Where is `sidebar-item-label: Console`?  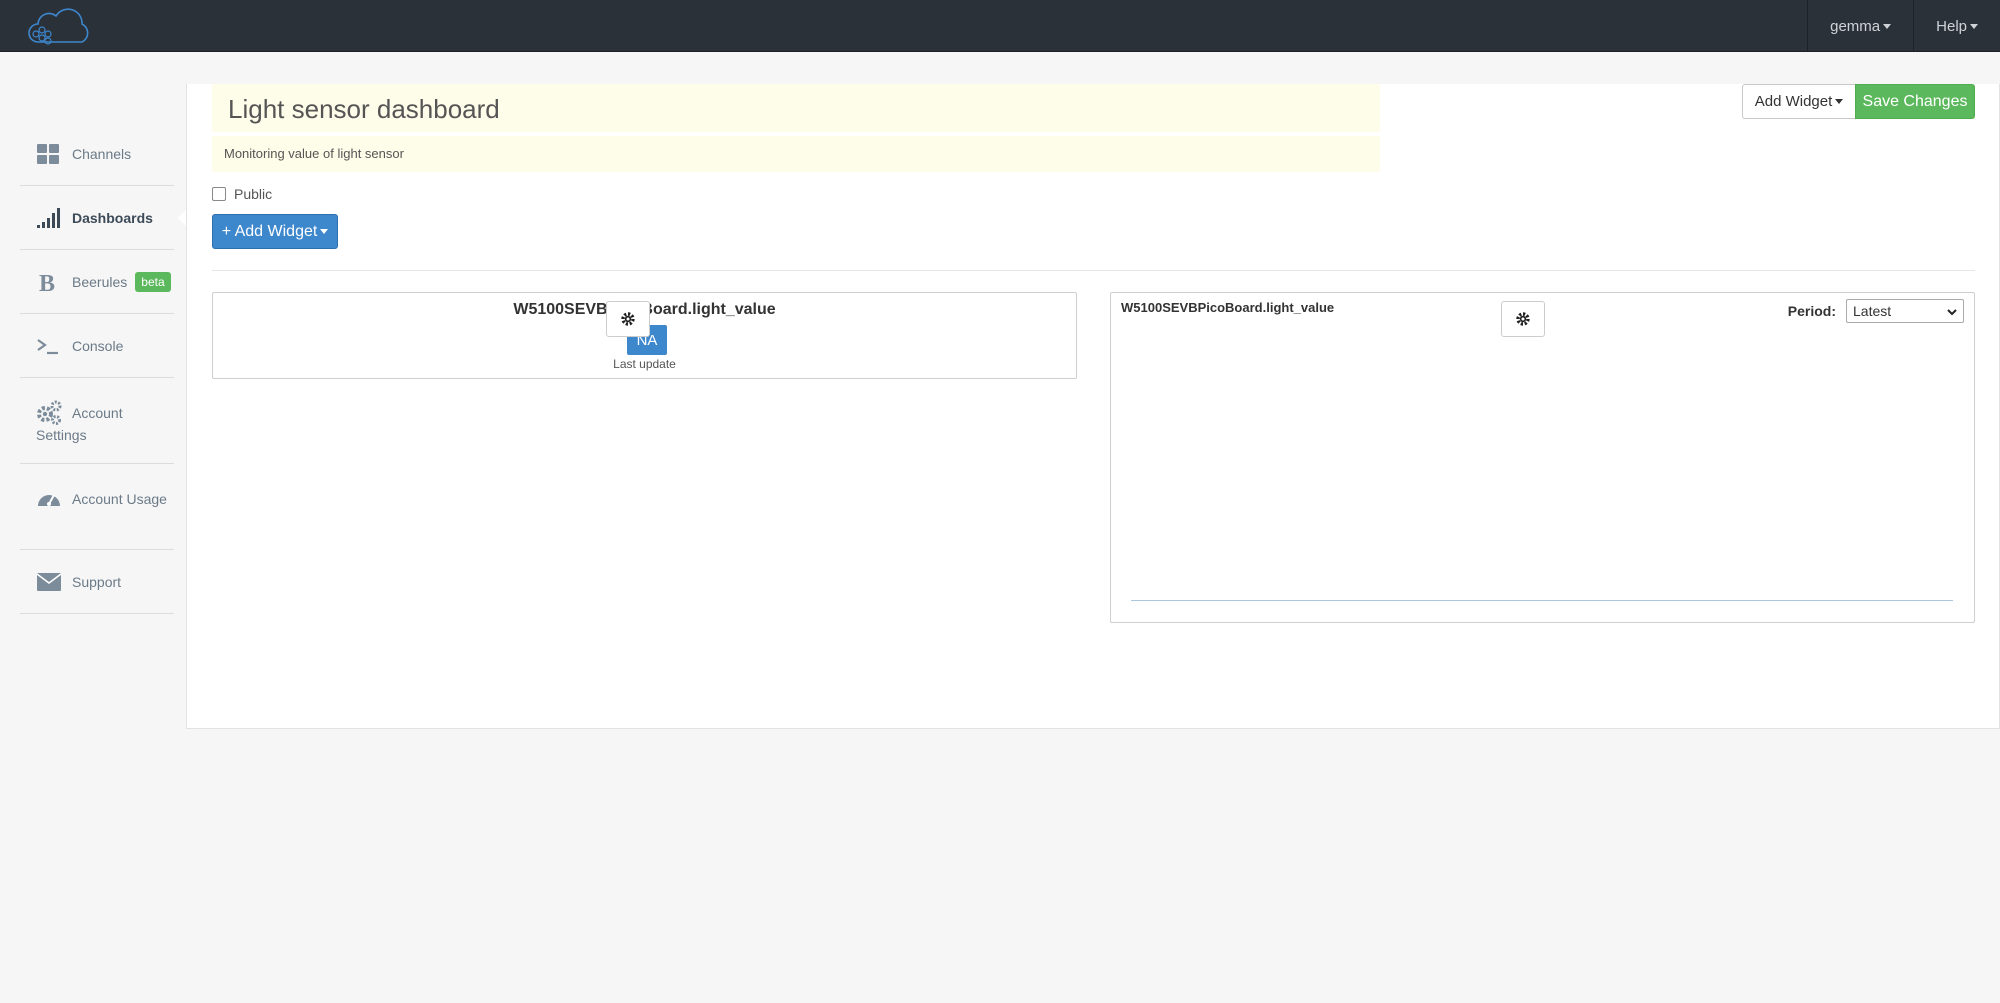 sidebar-item-label: Console is located at coordinates (98, 345).